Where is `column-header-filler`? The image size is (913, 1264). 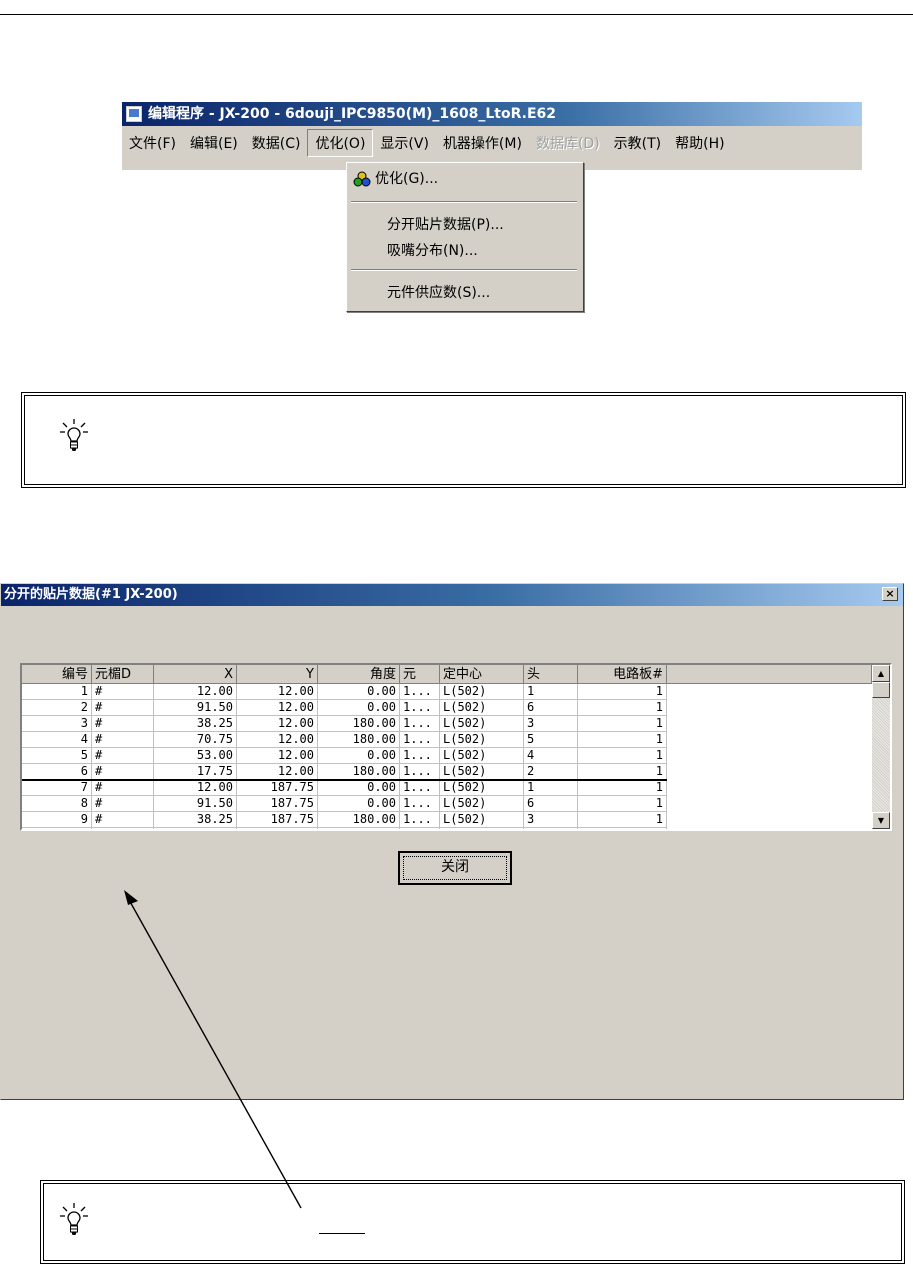 column-header-filler is located at coordinates (769, 674).